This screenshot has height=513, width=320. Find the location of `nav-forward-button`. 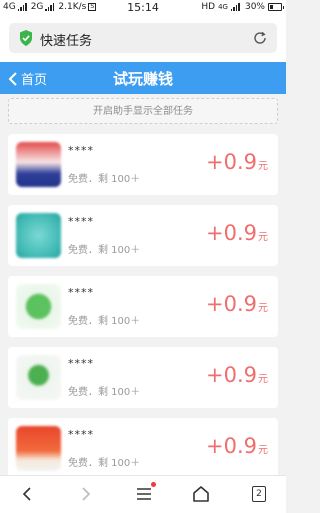

nav-forward-button is located at coordinates (85, 494).